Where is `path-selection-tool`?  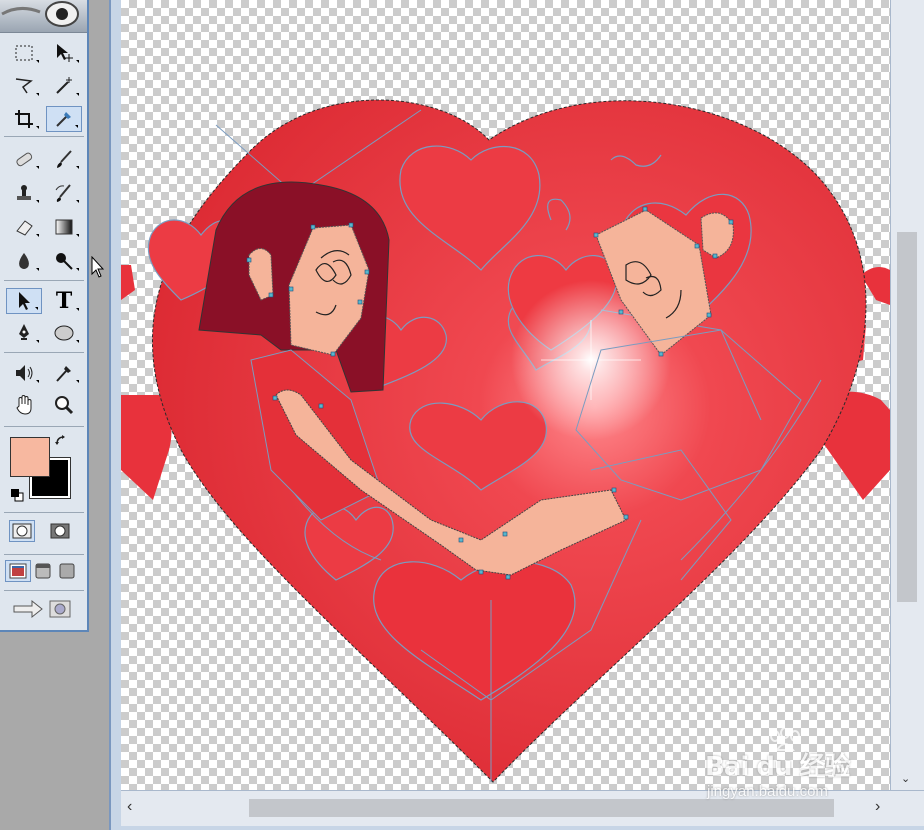 path-selection-tool is located at coordinates (24, 301).